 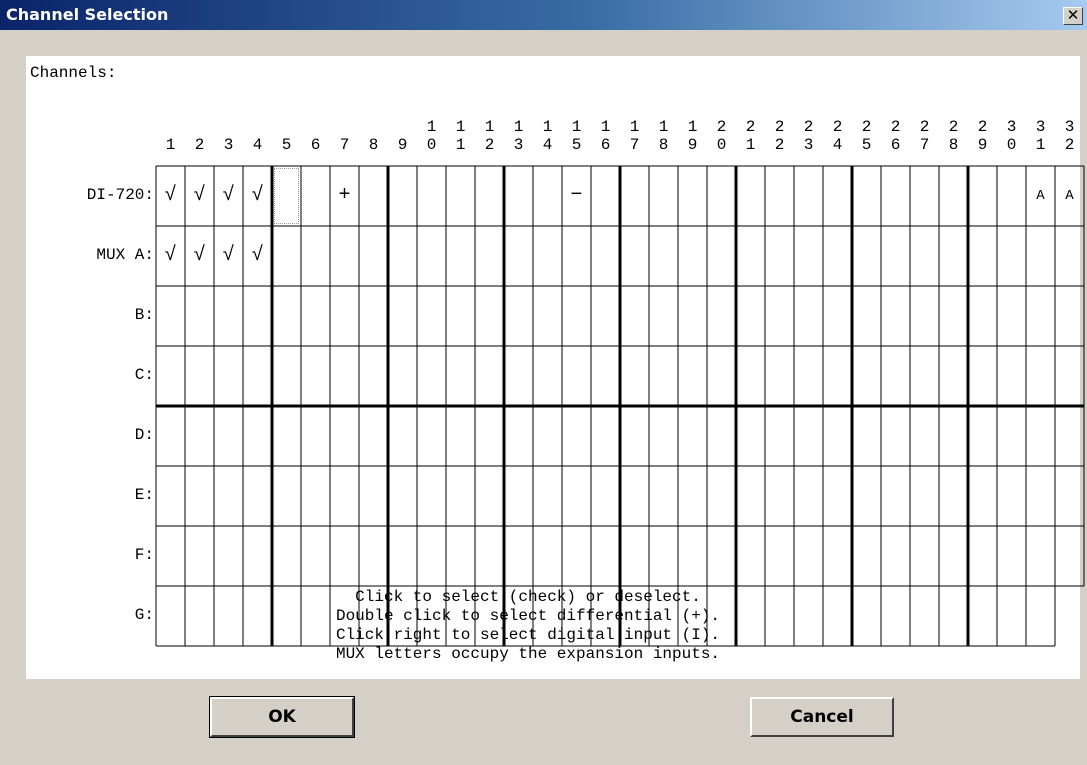 I want to click on channel-cell: −, so click(x=576, y=196).